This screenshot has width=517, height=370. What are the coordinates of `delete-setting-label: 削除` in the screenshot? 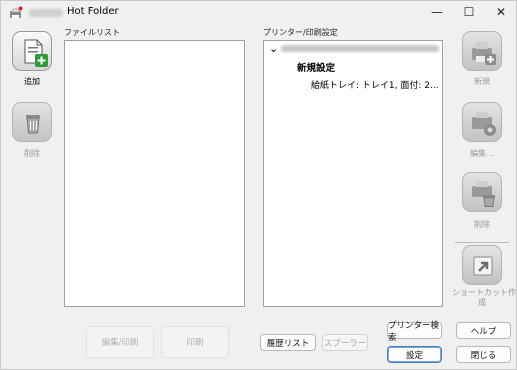 It's located at (482, 224).